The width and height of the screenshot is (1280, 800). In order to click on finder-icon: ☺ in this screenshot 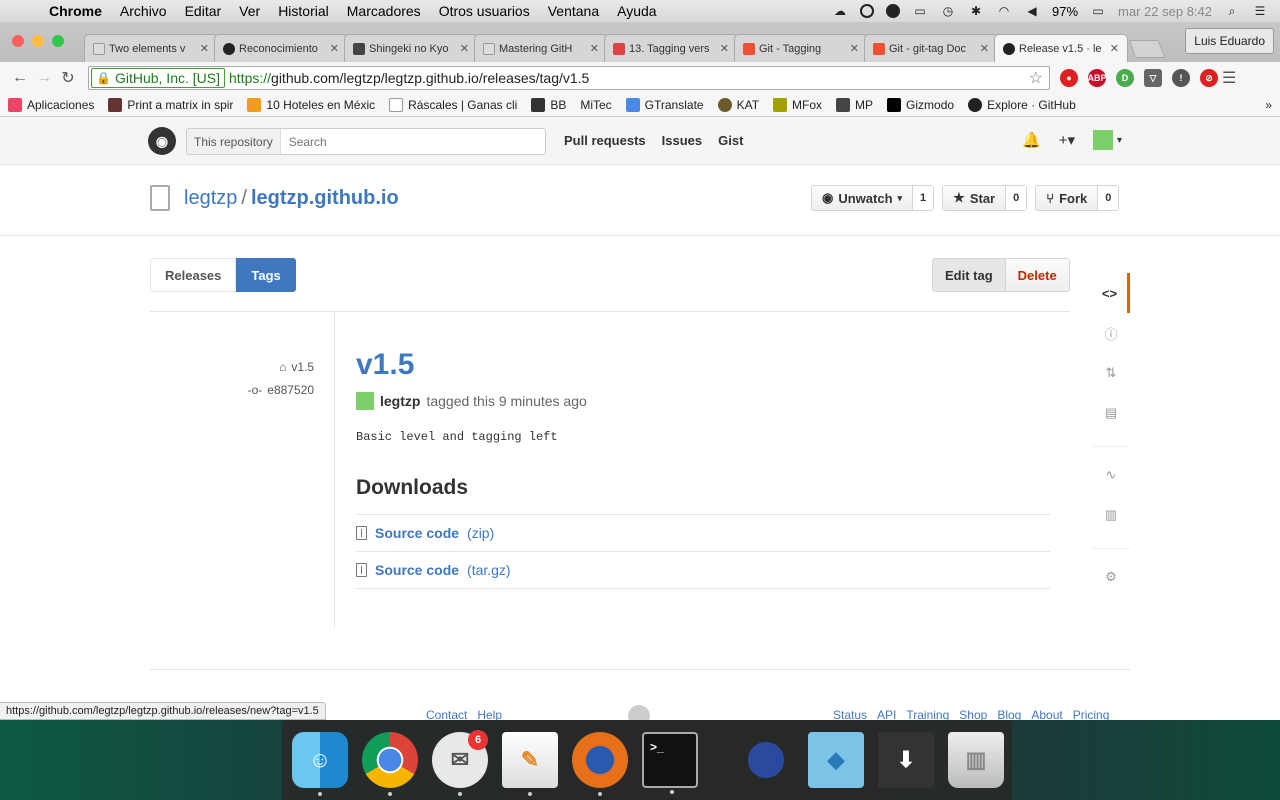, I will do `click(320, 764)`.